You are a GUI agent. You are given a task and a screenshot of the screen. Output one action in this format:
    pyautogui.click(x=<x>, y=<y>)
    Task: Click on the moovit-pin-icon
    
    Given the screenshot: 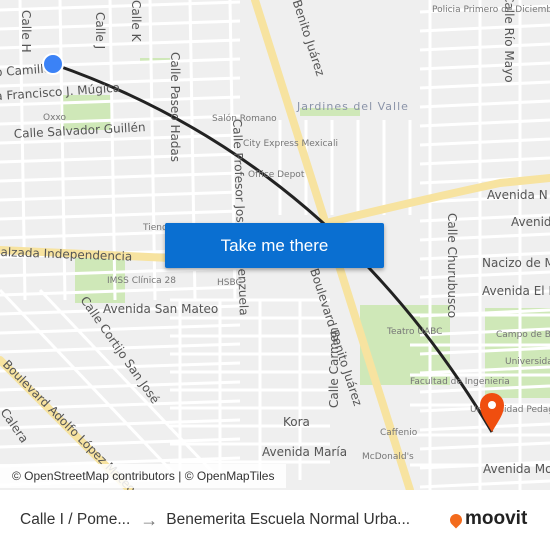 What is the action you would take?
    pyautogui.click(x=456, y=520)
    